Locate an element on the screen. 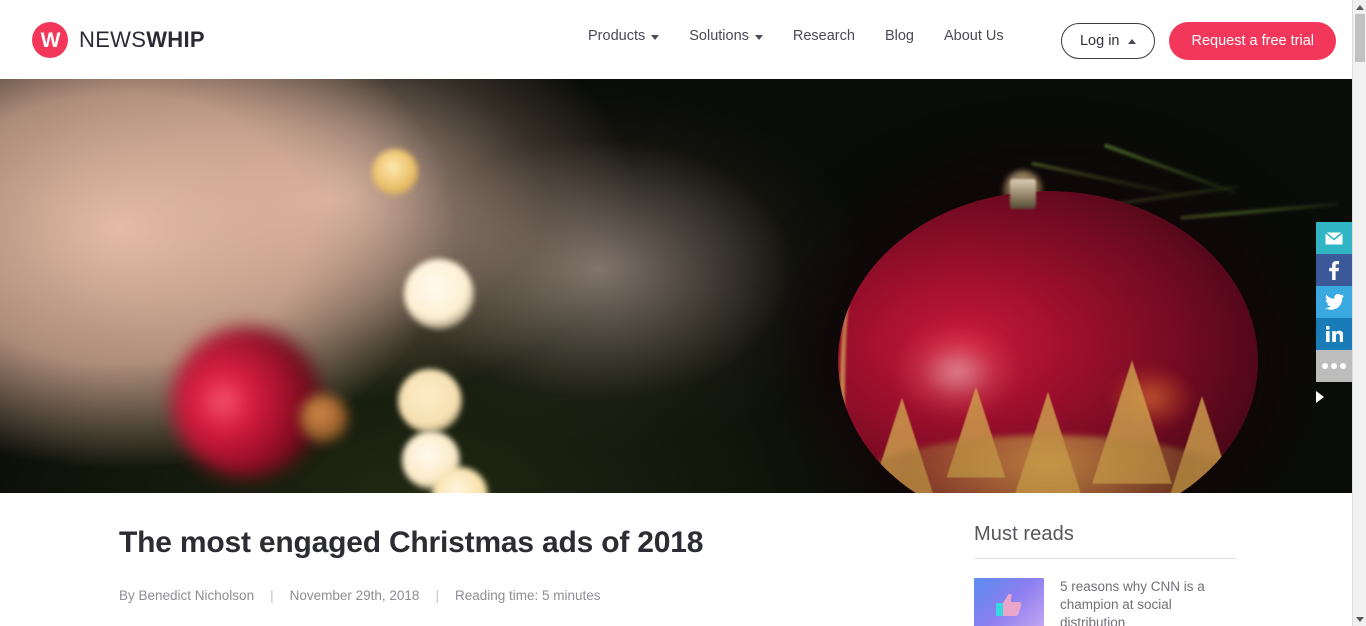  nav-item-solutions: Solutions is located at coordinates (726, 36).